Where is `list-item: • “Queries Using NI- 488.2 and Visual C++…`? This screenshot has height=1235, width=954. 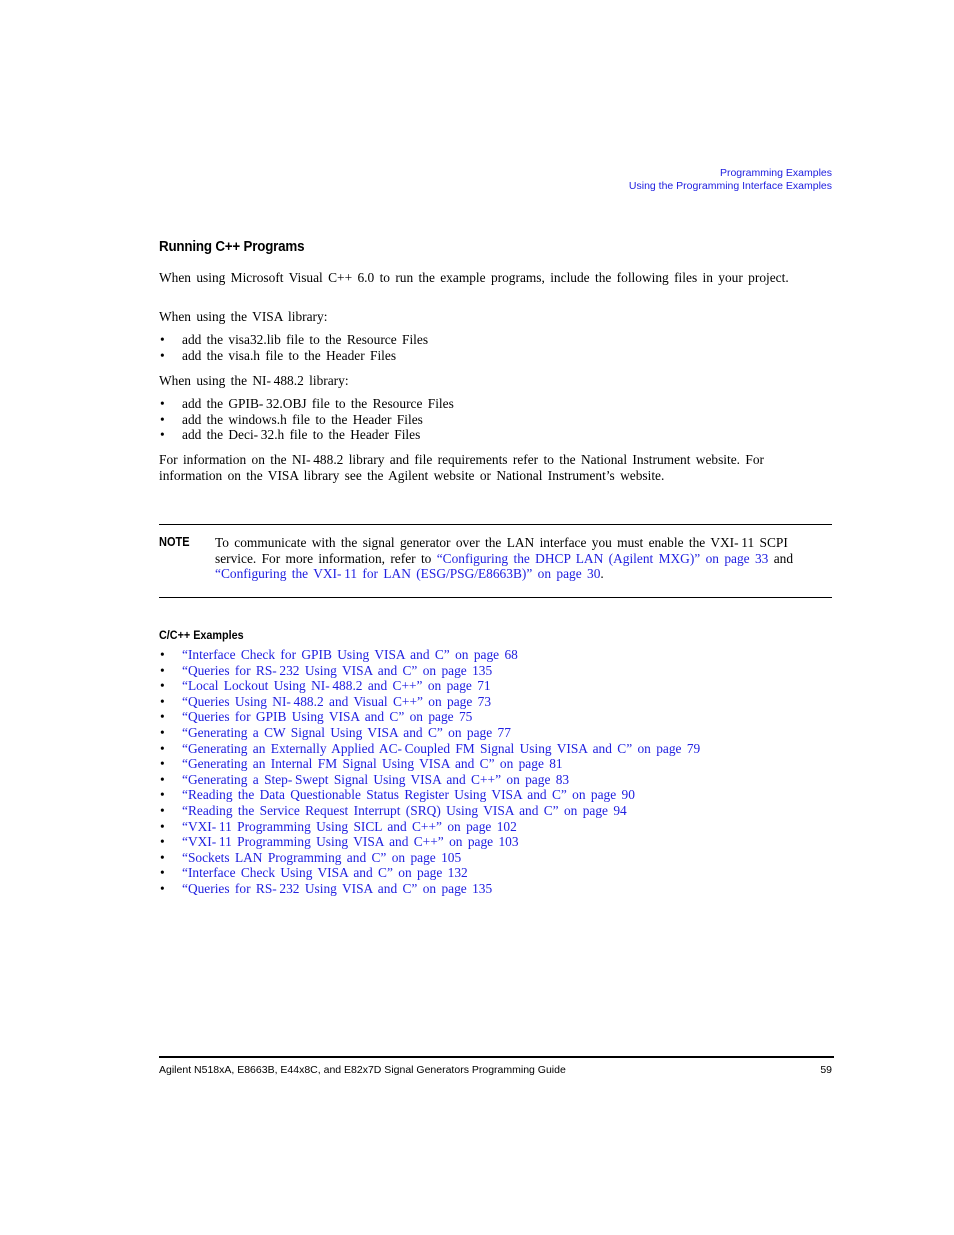 list-item: • “Queries Using NI- 488.2 and Visual C++… is located at coordinates (499, 702).